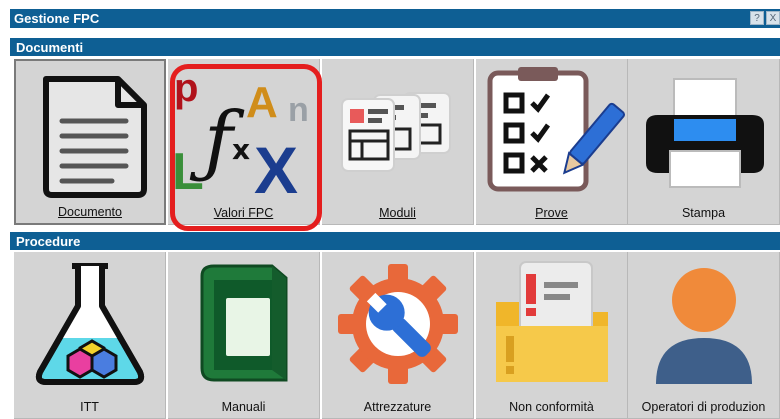 The image size is (780, 419). I want to click on tile-label-moduli: Moduli, so click(397, 213).